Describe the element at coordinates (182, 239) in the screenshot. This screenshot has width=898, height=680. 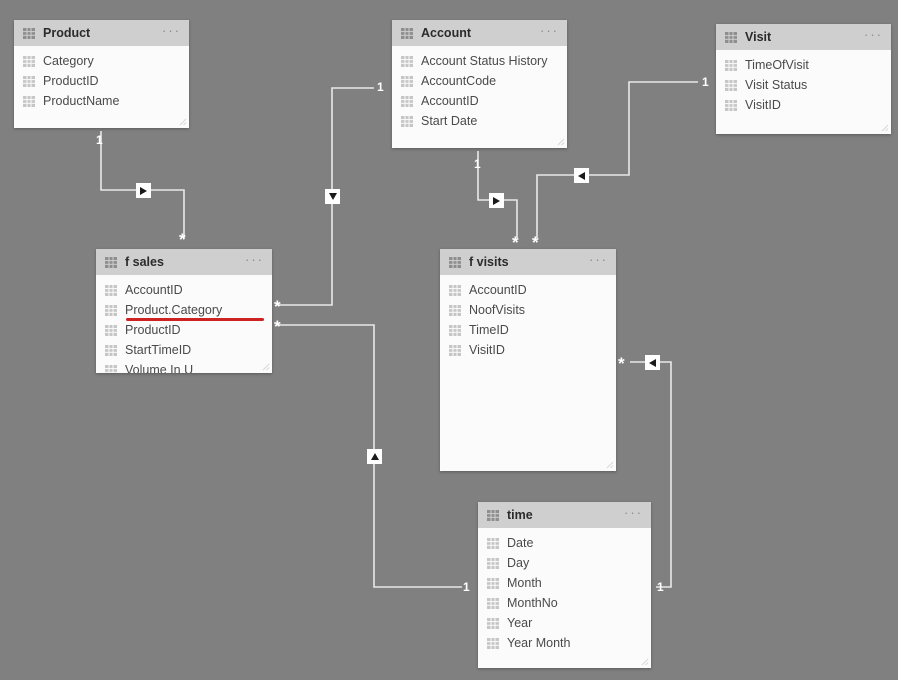
I see `cardinality-fsales-many-prod: *` at that location.